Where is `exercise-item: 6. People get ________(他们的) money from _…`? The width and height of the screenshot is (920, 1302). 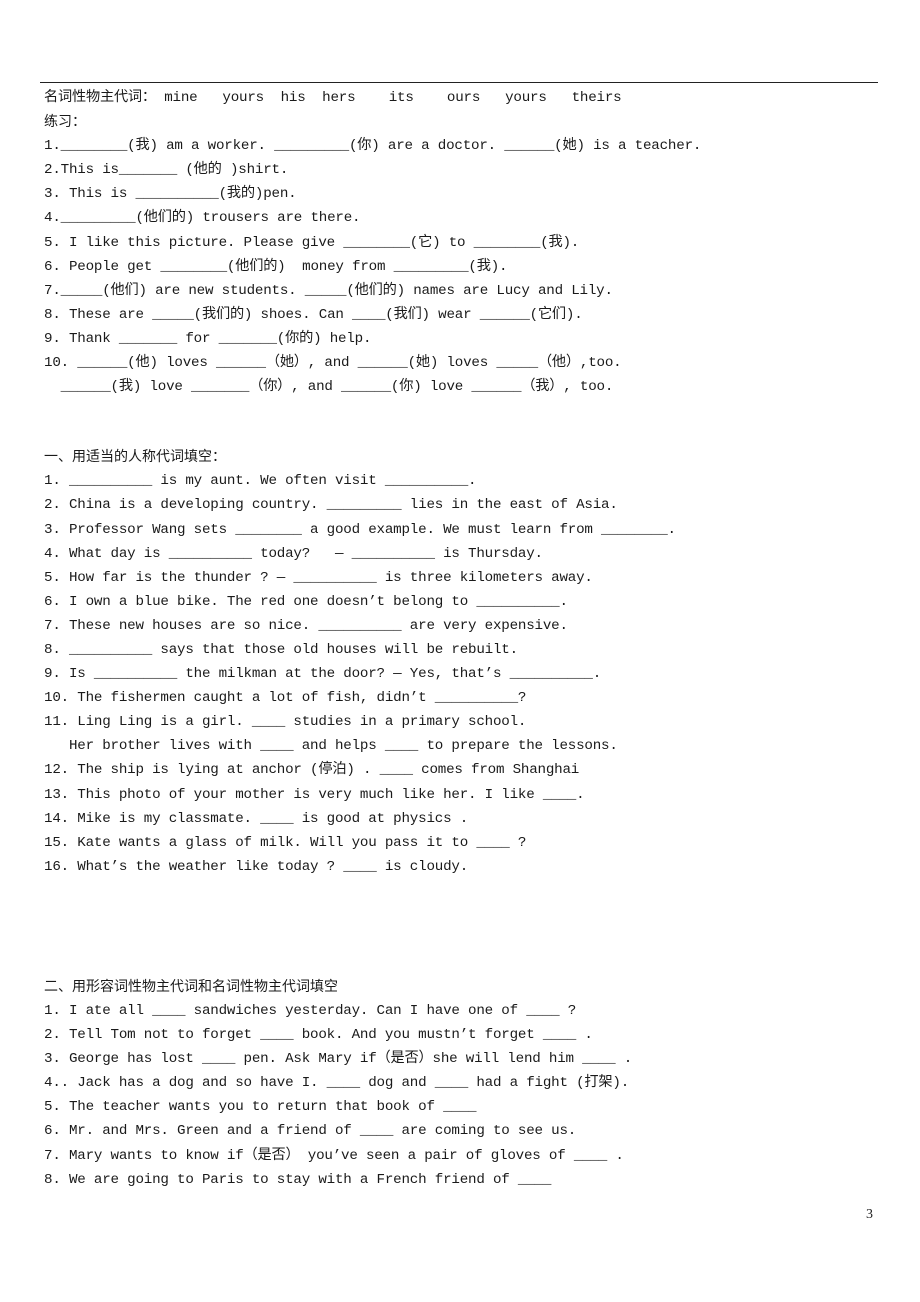
exercise-item: 6. People get ________(他们的) money from _… is located at coordinates (276, 266).